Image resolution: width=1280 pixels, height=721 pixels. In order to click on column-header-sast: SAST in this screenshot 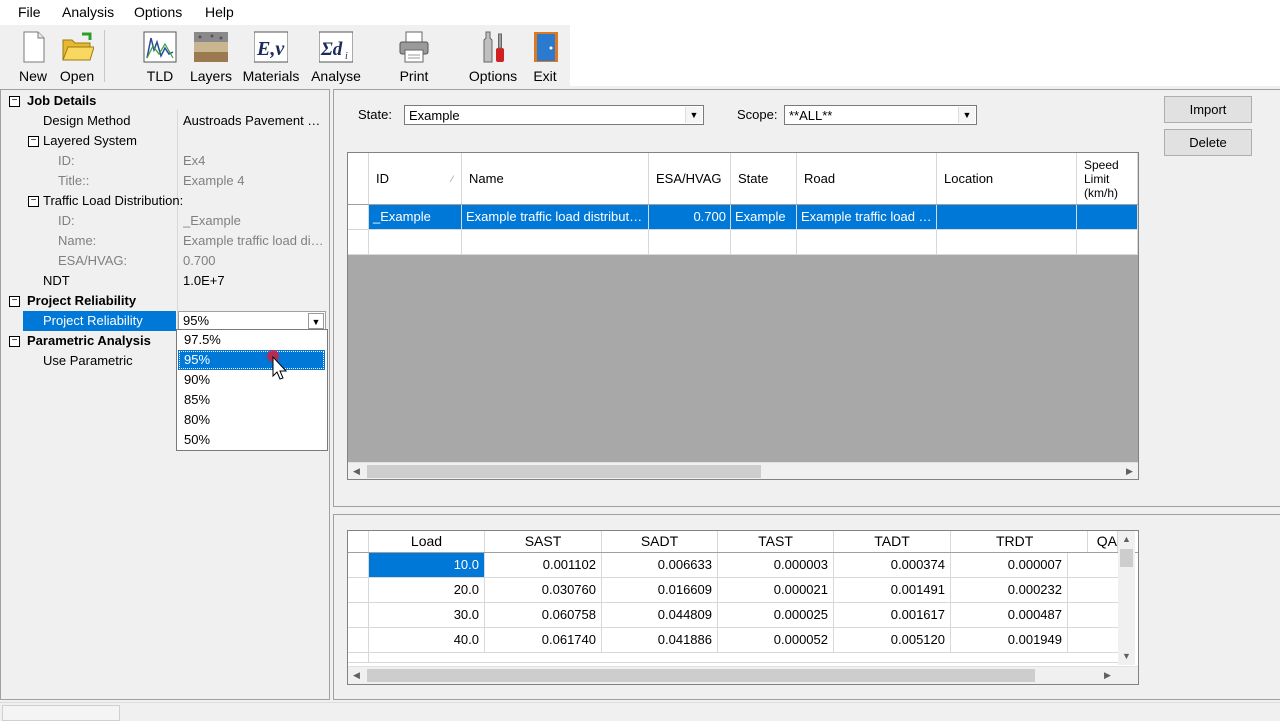, I will do `click(543, 541)`.